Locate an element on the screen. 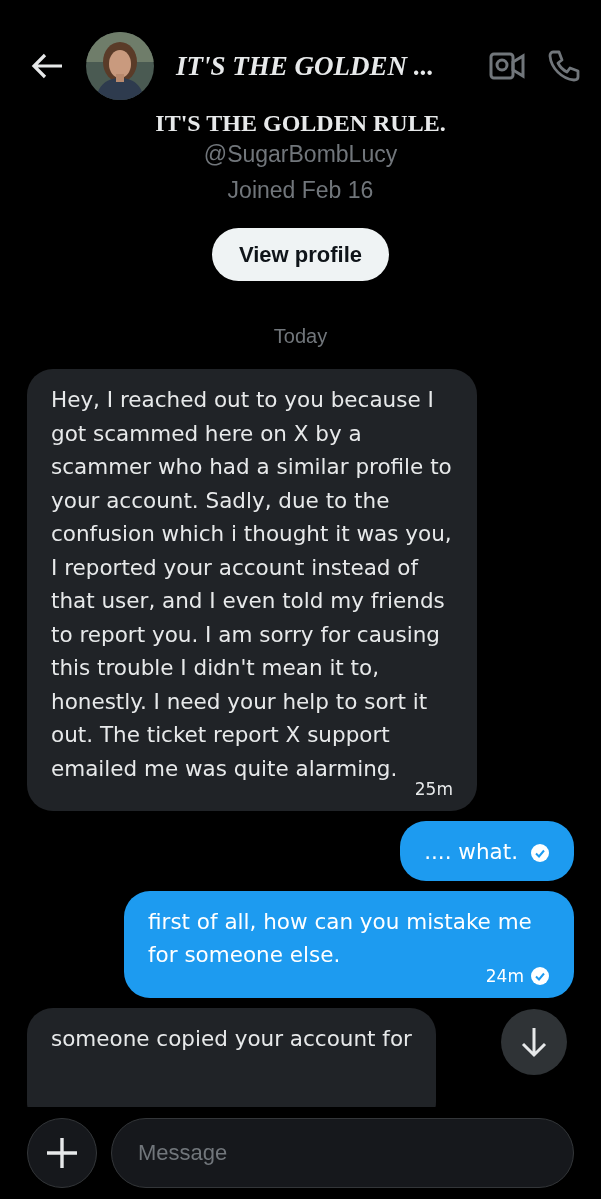  joined-date: Joined Feb 16 is located at coordinates (300, 190).